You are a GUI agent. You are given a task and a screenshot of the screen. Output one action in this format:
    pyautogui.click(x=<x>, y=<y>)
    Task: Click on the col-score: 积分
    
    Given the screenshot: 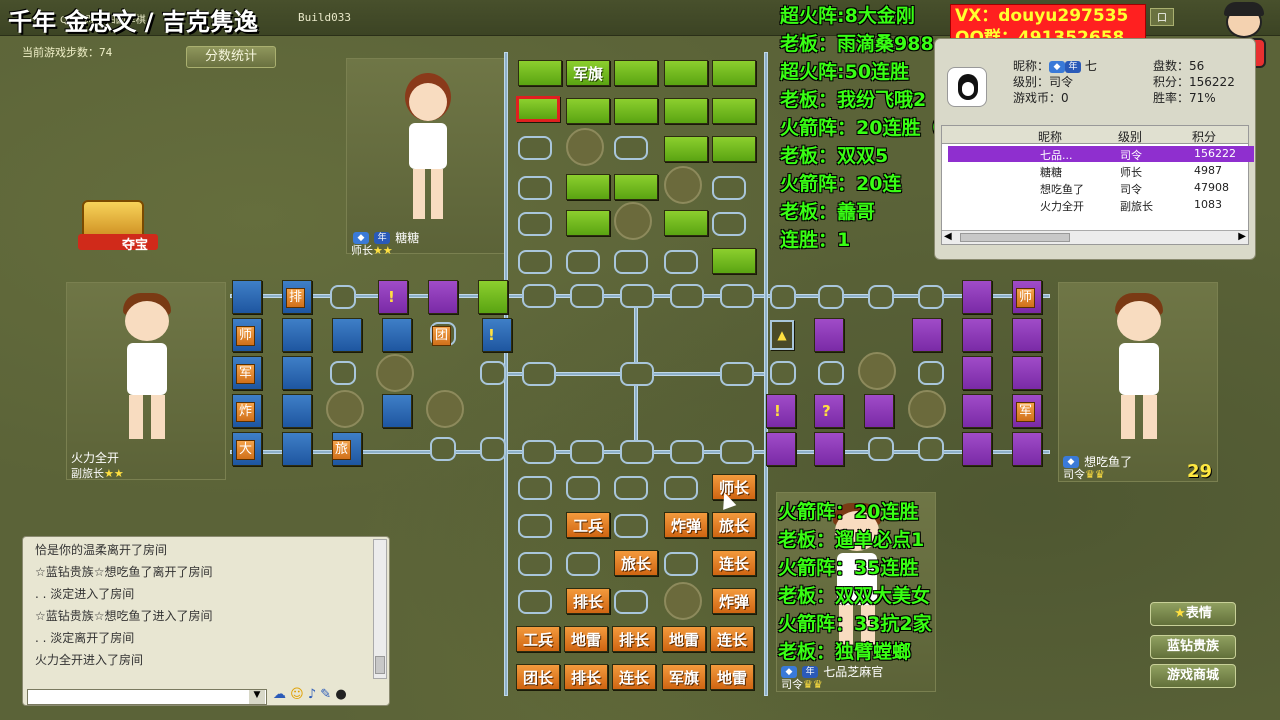 What is the action you would take?
    pyautogui.click(x=1204, y=136)
    